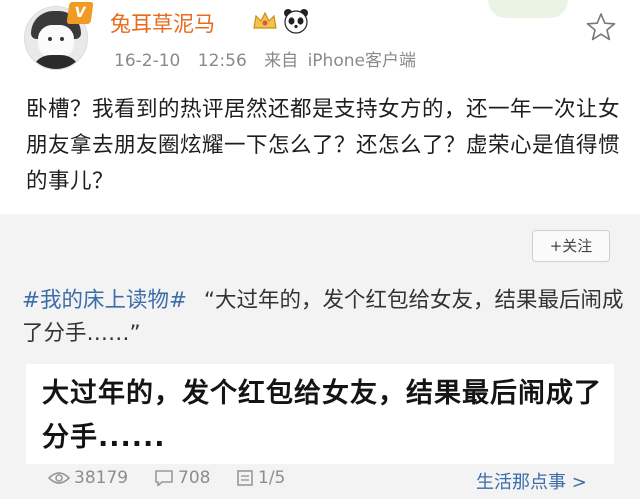 Image resolution: width=640 pixels, height=499 pixels. Describe the element at coordinates (324, 317) in the screenshot. I see `repost-text: #我的床上读物# “大过年的，发个红包给女友，结果最后闹成了分手……”` at that location.